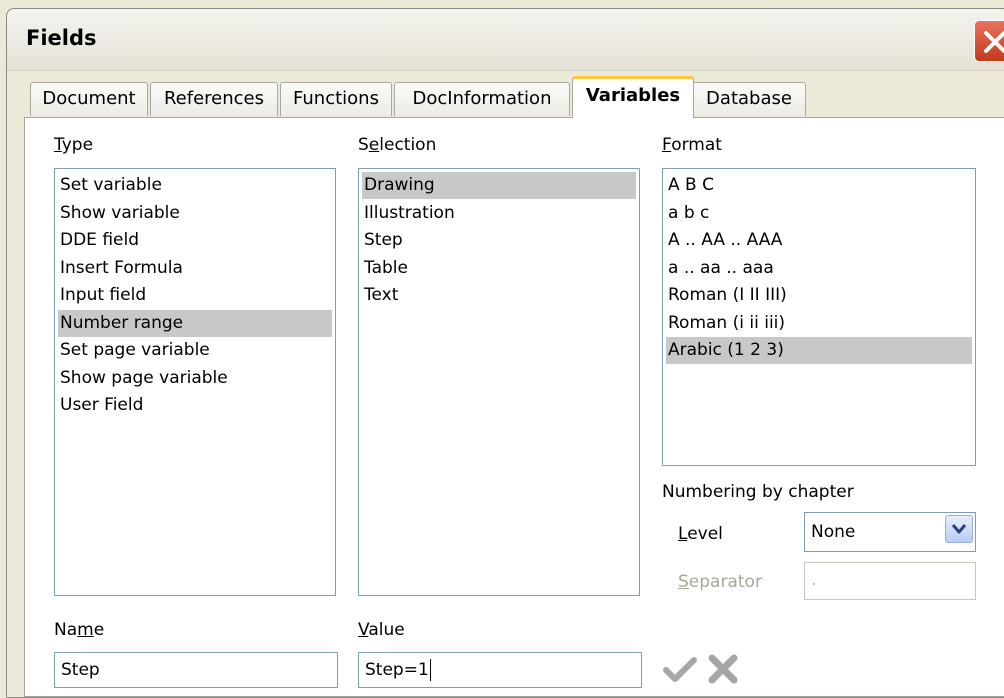  What do you see at coordinates (482, 99) in the screenshot?
I see `tab-docinformation: DocInformation` at bounding box center [482, 99].